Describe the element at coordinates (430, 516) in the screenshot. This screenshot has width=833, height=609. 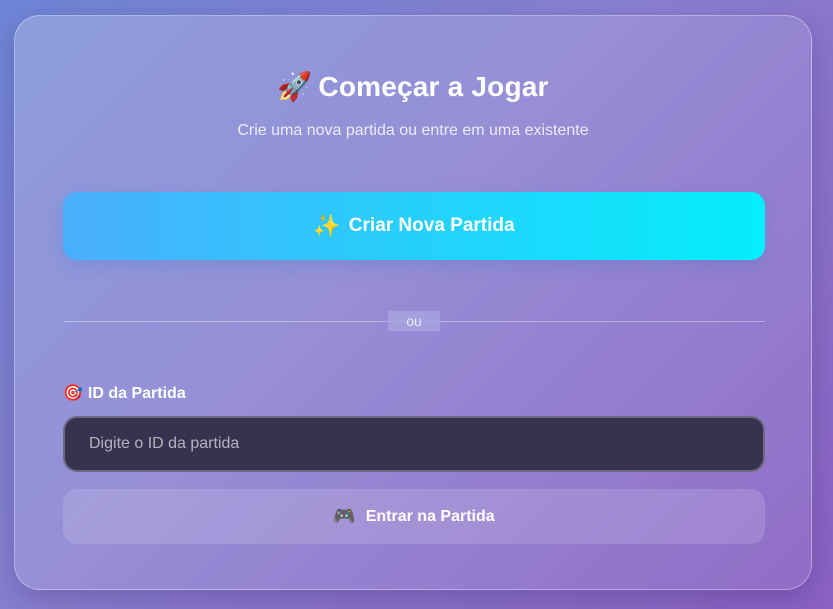
I see `join-match-label: Entrar na Partida` at that location.